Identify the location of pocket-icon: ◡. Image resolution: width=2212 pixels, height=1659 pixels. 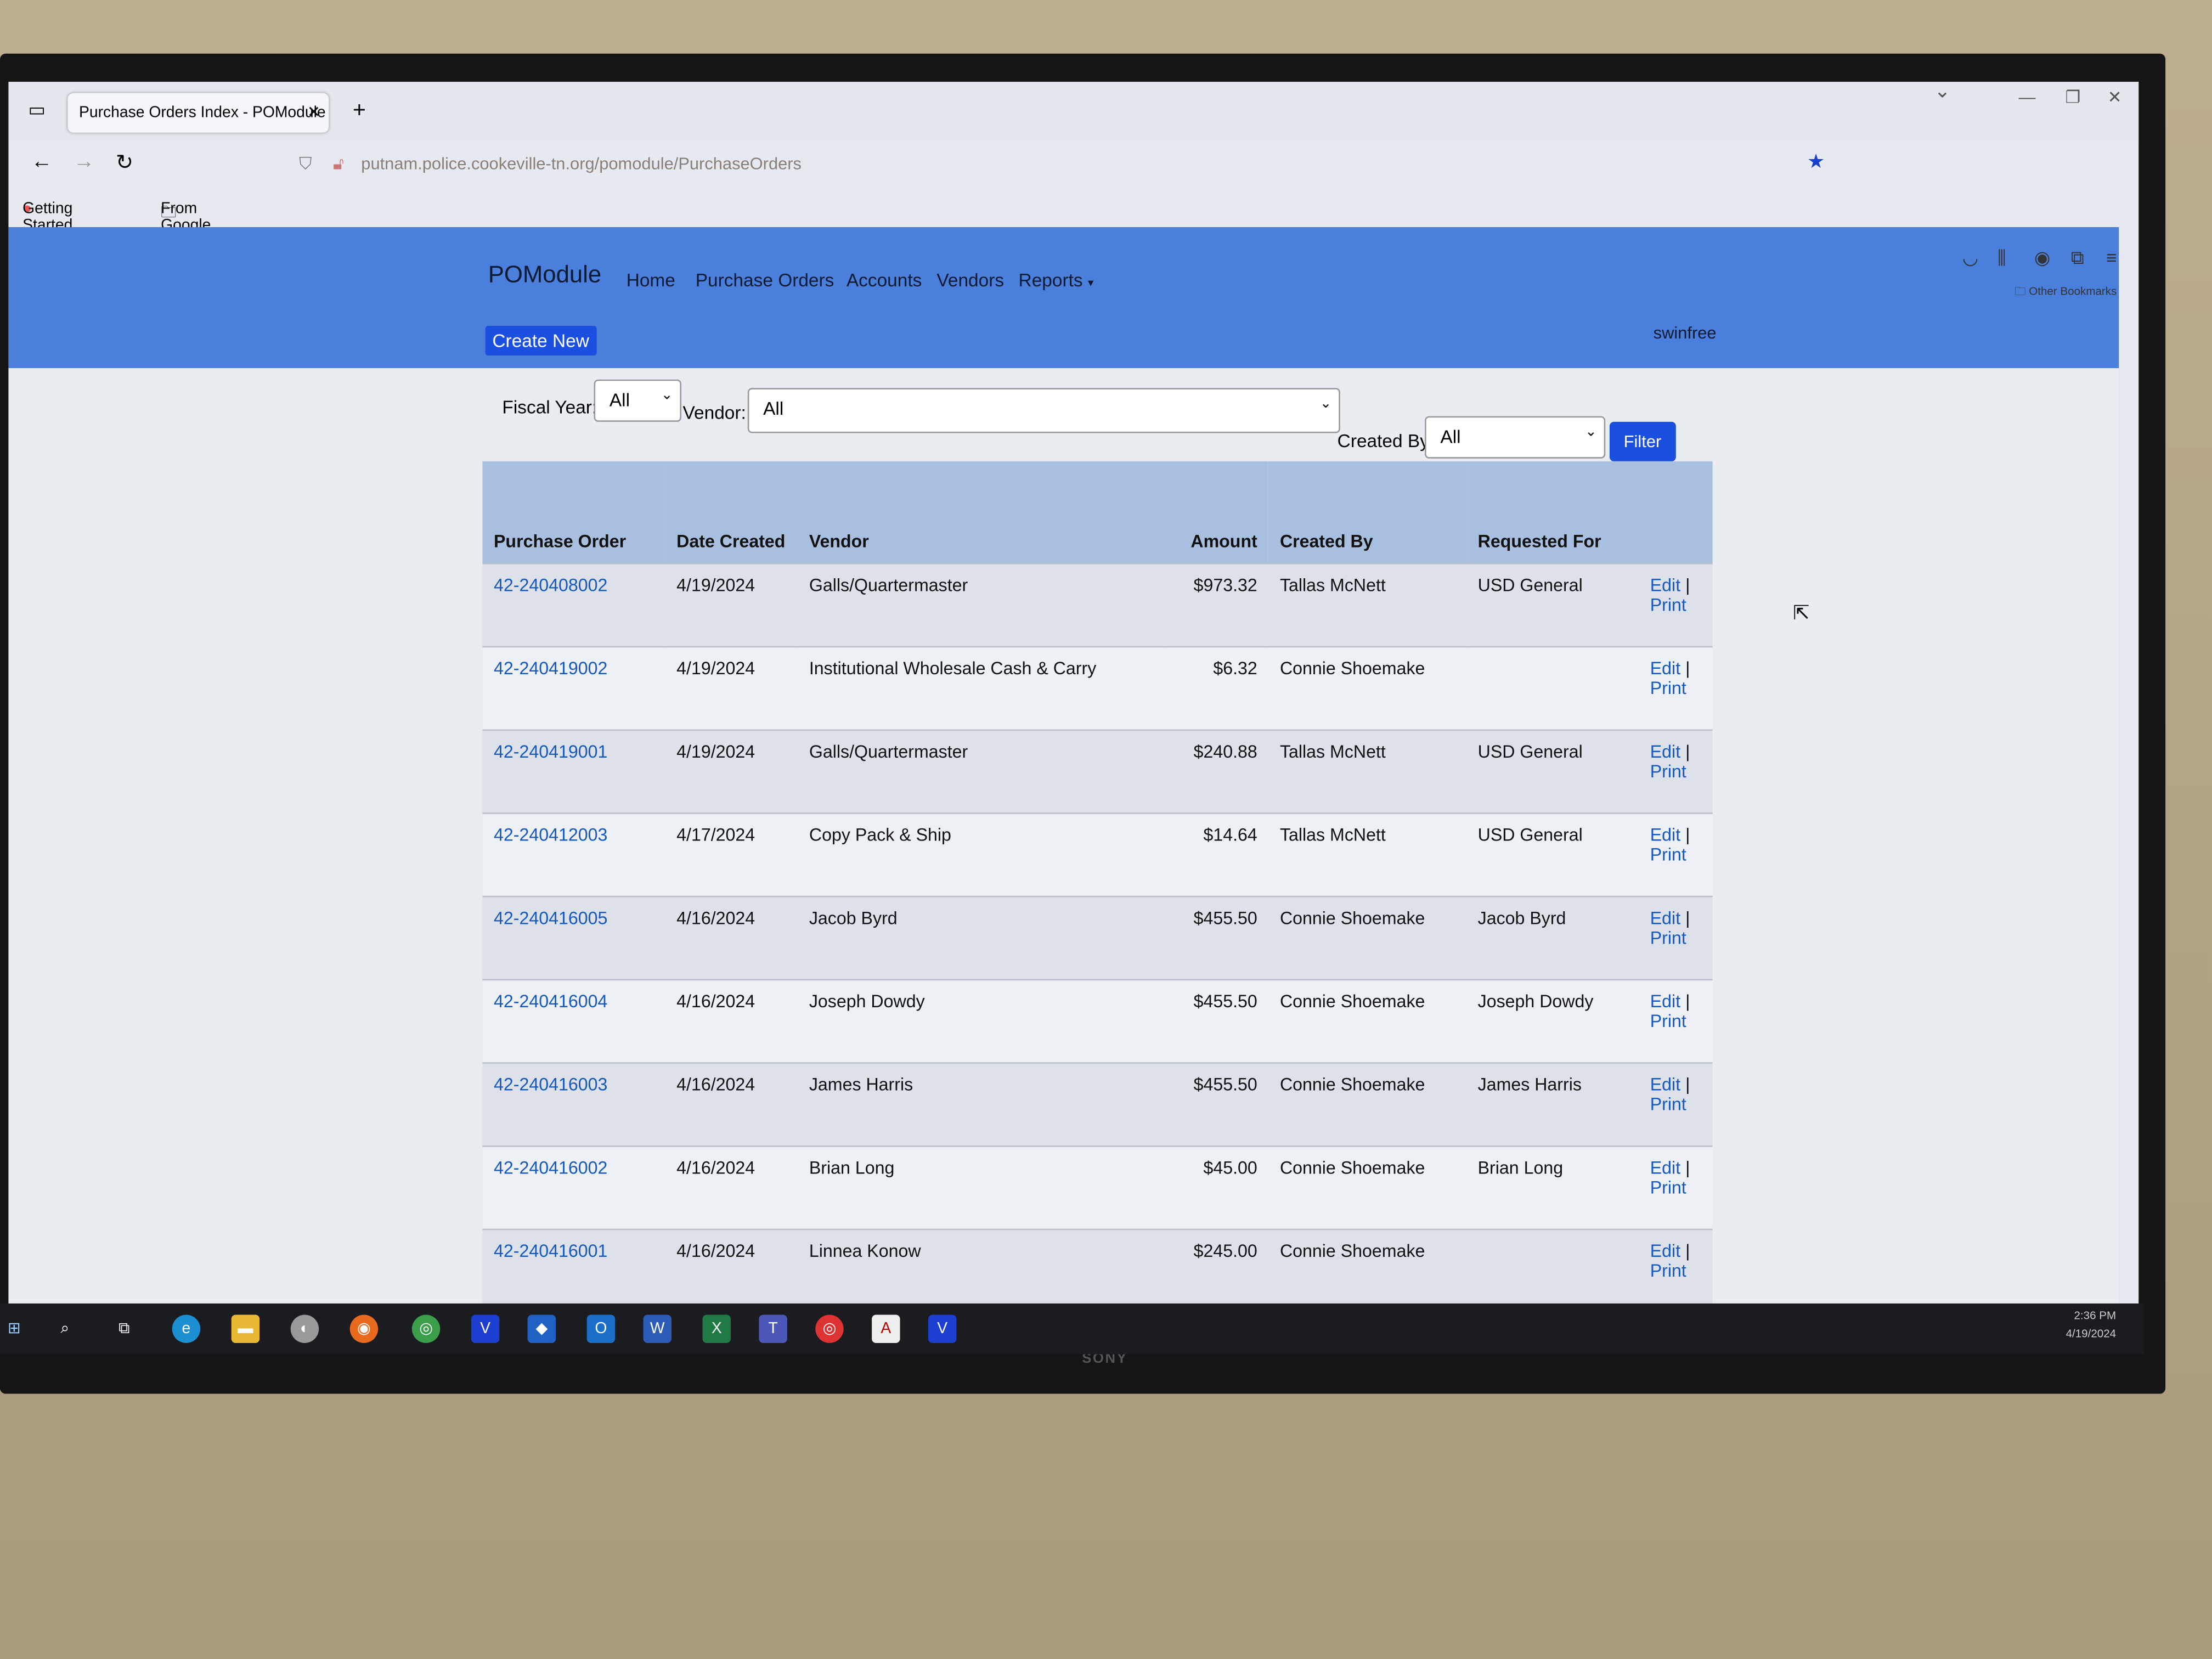
(1970, 258).